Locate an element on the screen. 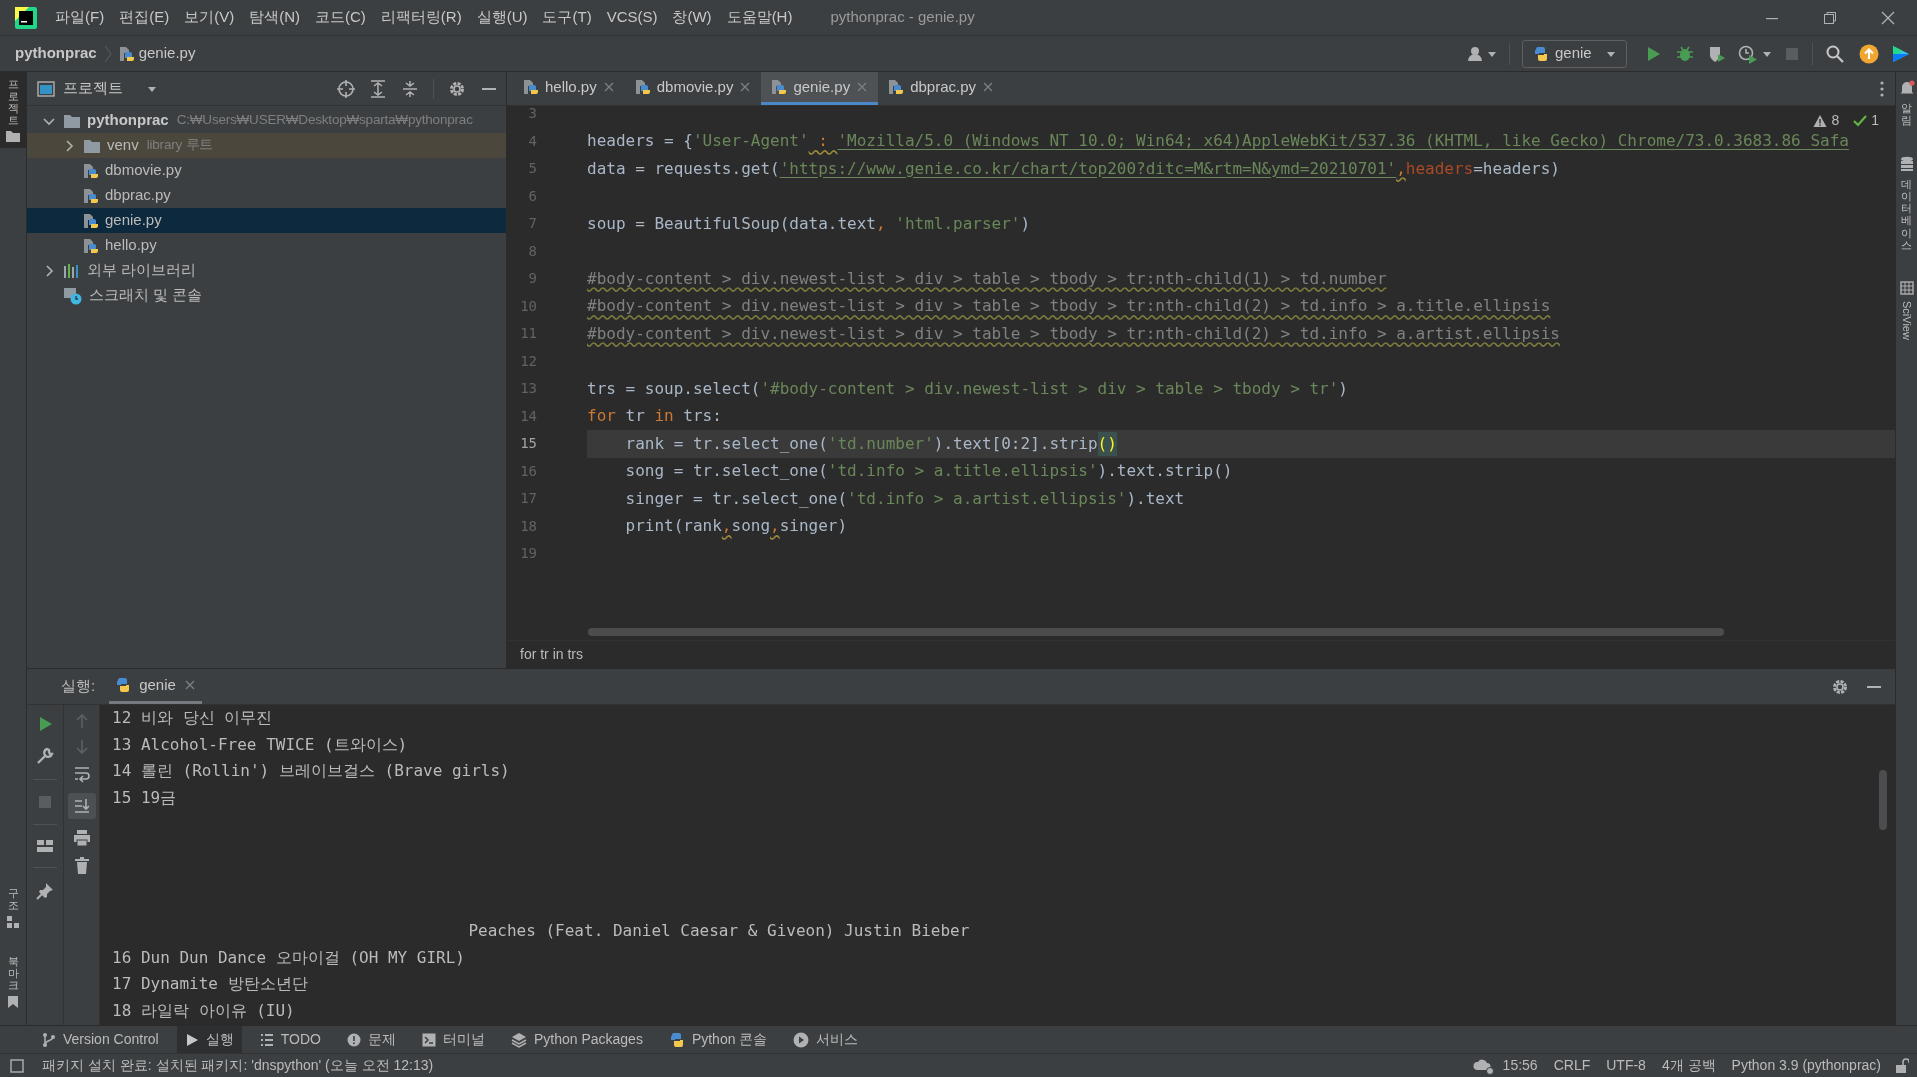 The height and width of the screenshot is (1077, 1917). status-item: UTF-8 is located at coordinates (1626, 1065).